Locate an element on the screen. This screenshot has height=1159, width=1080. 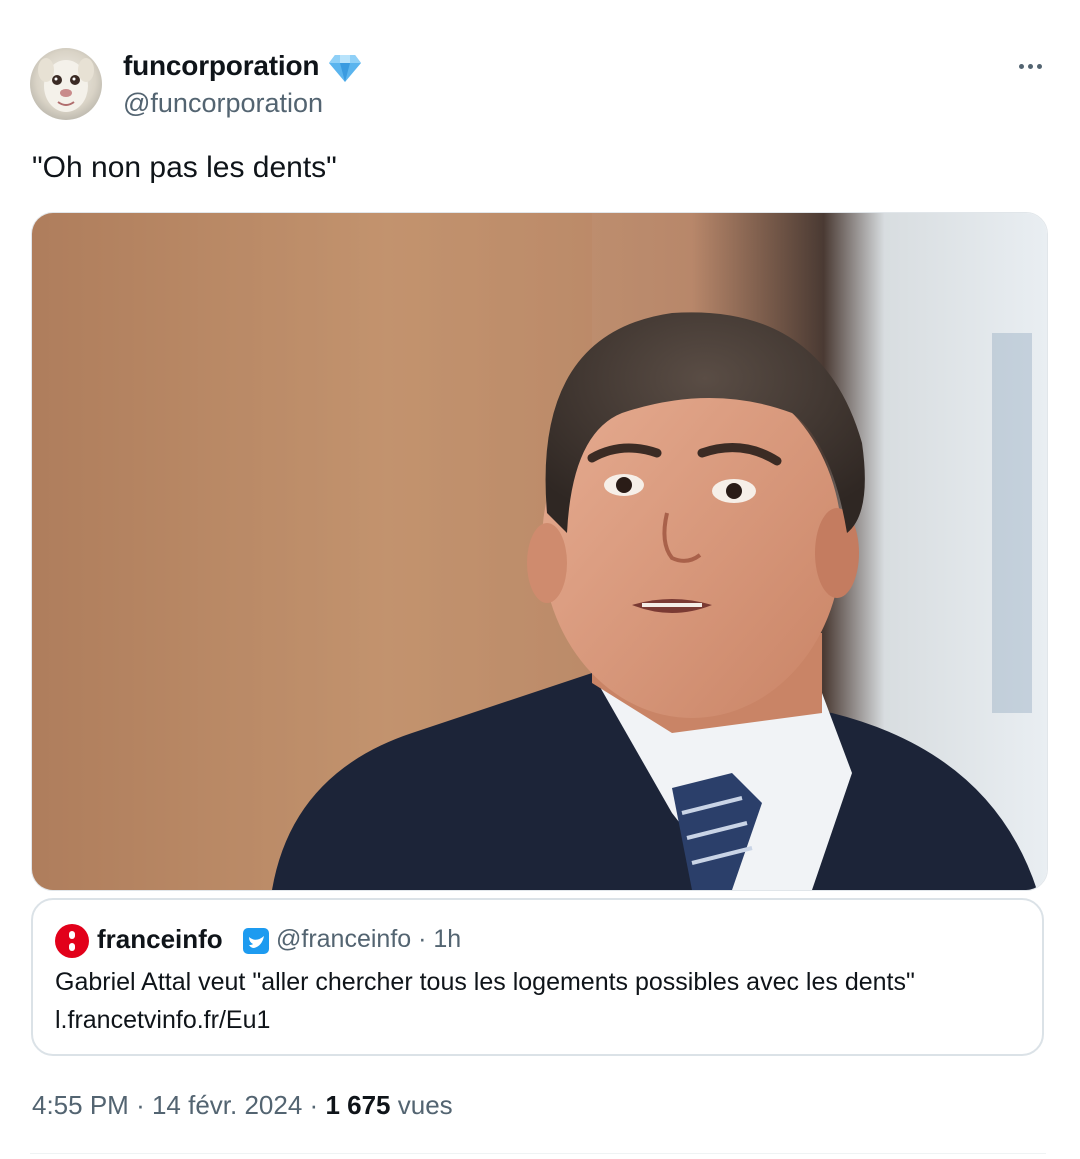
franceinfo-logo-icon is located at coordinates (72, 941).